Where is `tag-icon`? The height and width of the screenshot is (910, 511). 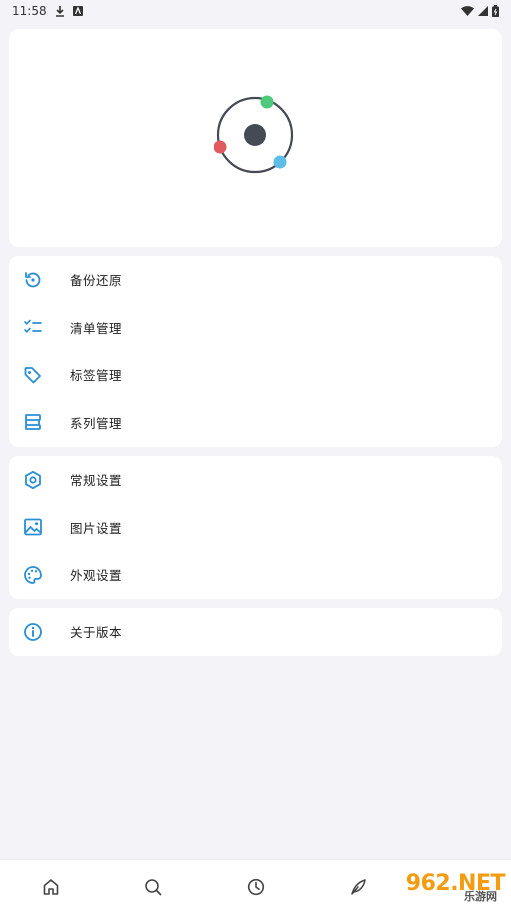
tag-icon is located at coordinates (33, 375).